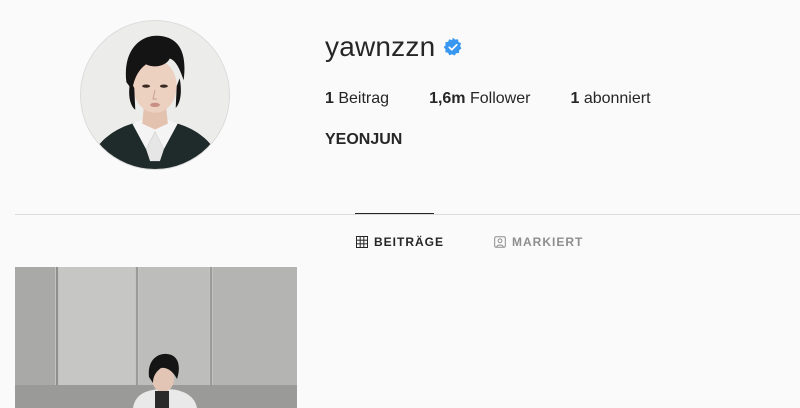 This screenshot has width=800, height=408. I want to click on post-photo, so click(156, 337).